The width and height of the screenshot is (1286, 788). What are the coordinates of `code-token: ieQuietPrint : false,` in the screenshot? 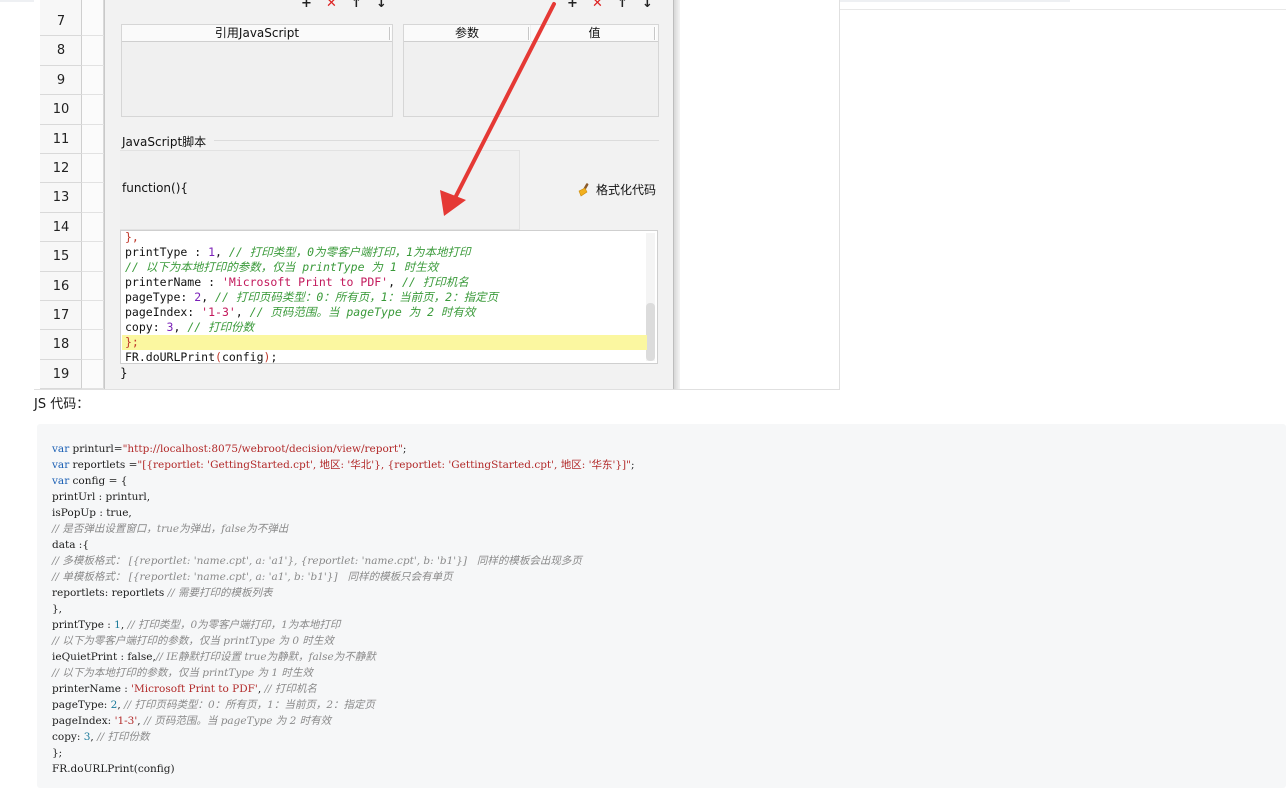 It's located at (104, 657).